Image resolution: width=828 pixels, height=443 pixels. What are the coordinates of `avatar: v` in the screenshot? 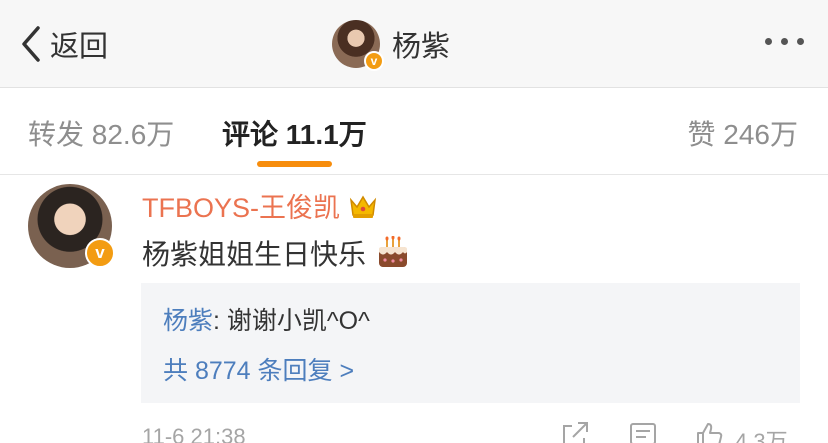 It's located at (358, 45).